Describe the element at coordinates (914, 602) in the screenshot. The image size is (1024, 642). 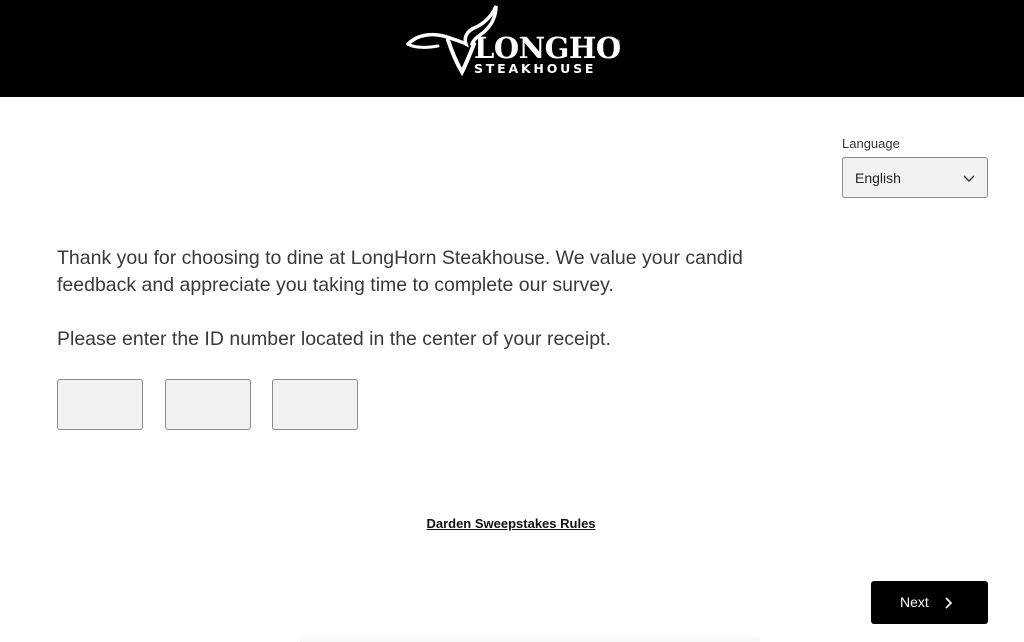
I see `next-button-label: Next` at that location.